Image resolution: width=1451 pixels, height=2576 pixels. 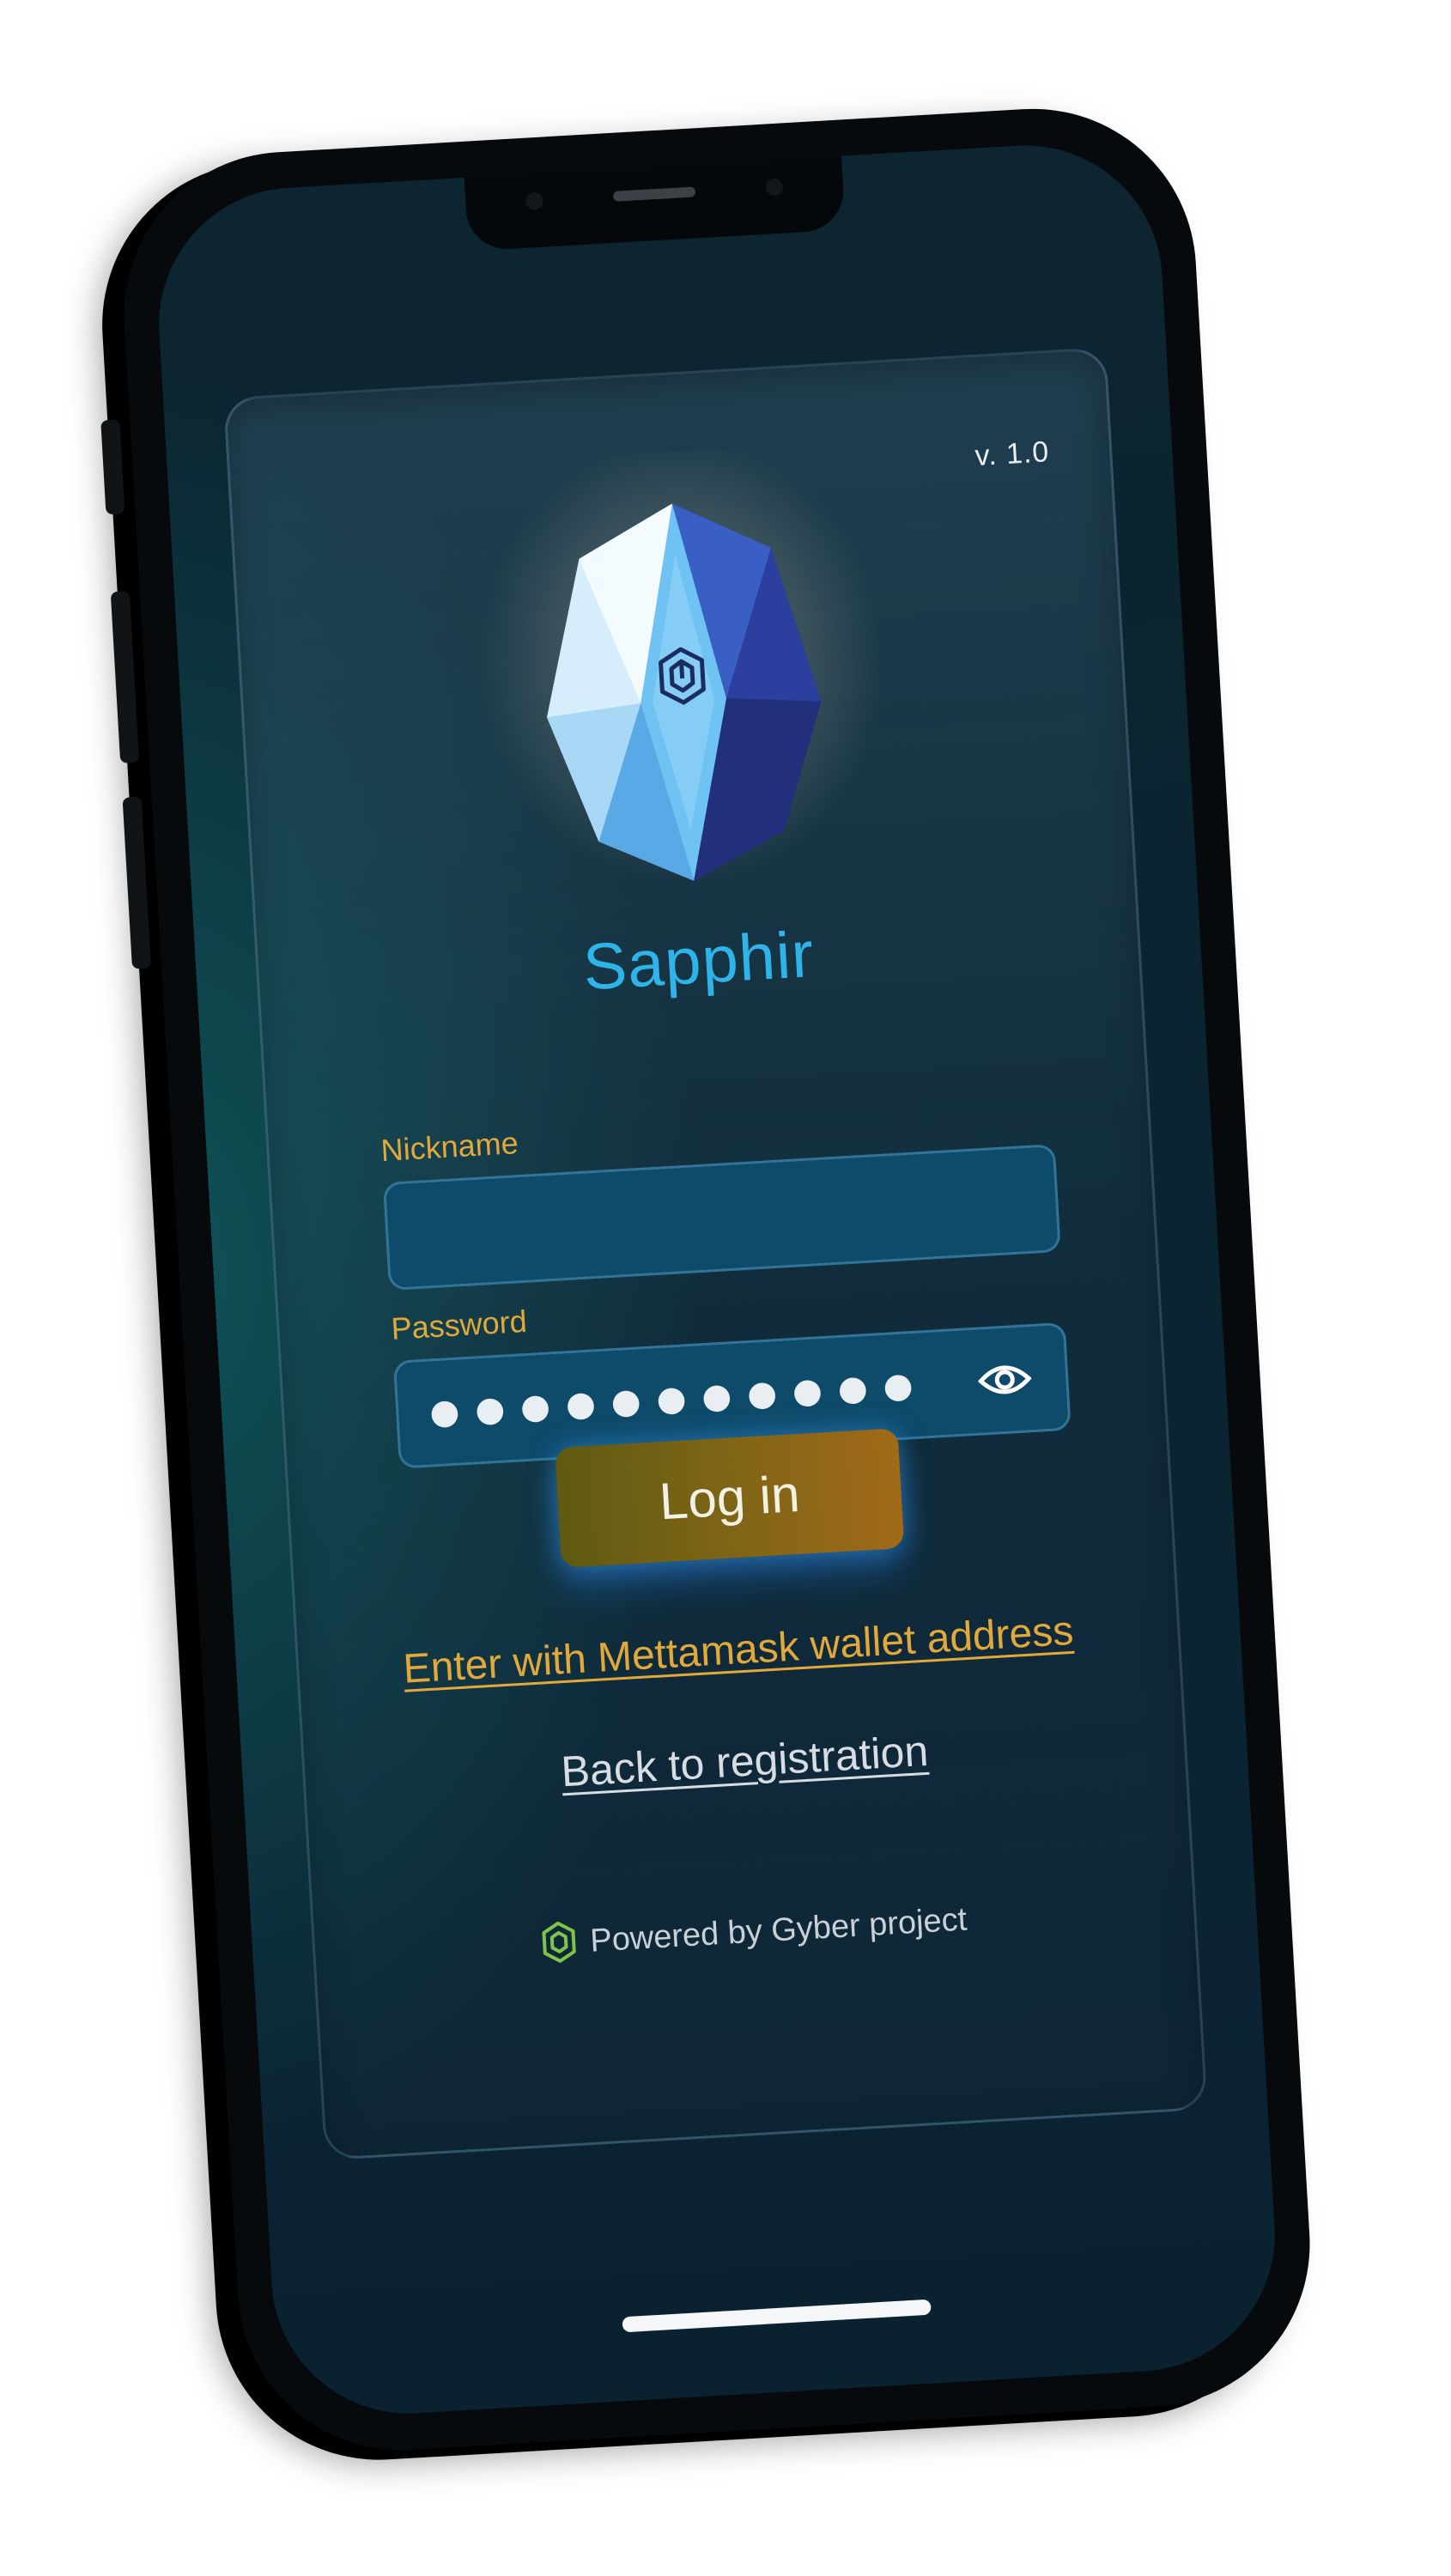 What do you see at coordinates (137, 882) in the screenshot?
I see `volume-down-button` at bounding box center [137, 882].